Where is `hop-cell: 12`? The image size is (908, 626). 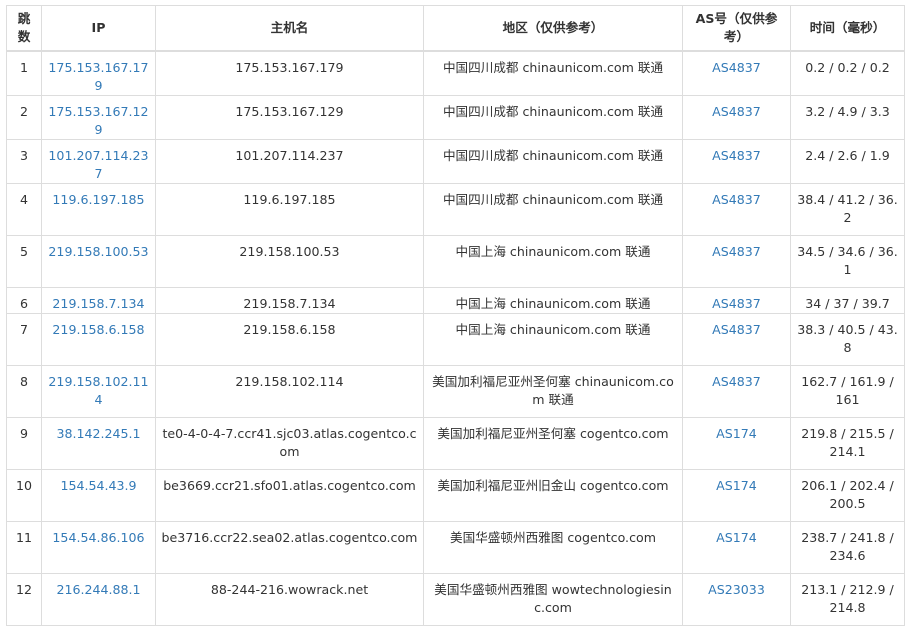
hop-cell: 12 is located at coordinates (24, 599).